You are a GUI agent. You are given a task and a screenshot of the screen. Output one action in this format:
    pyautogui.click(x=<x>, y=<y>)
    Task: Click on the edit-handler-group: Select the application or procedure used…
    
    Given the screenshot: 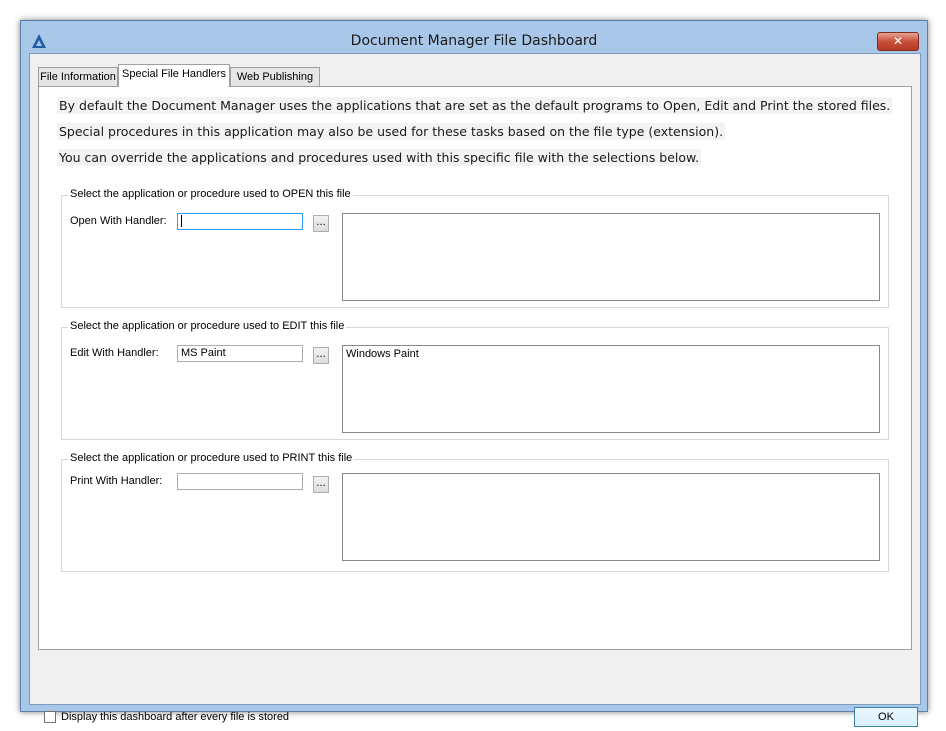 What is the action you would take?
    pyautogui.click(x=475, y=380)
    